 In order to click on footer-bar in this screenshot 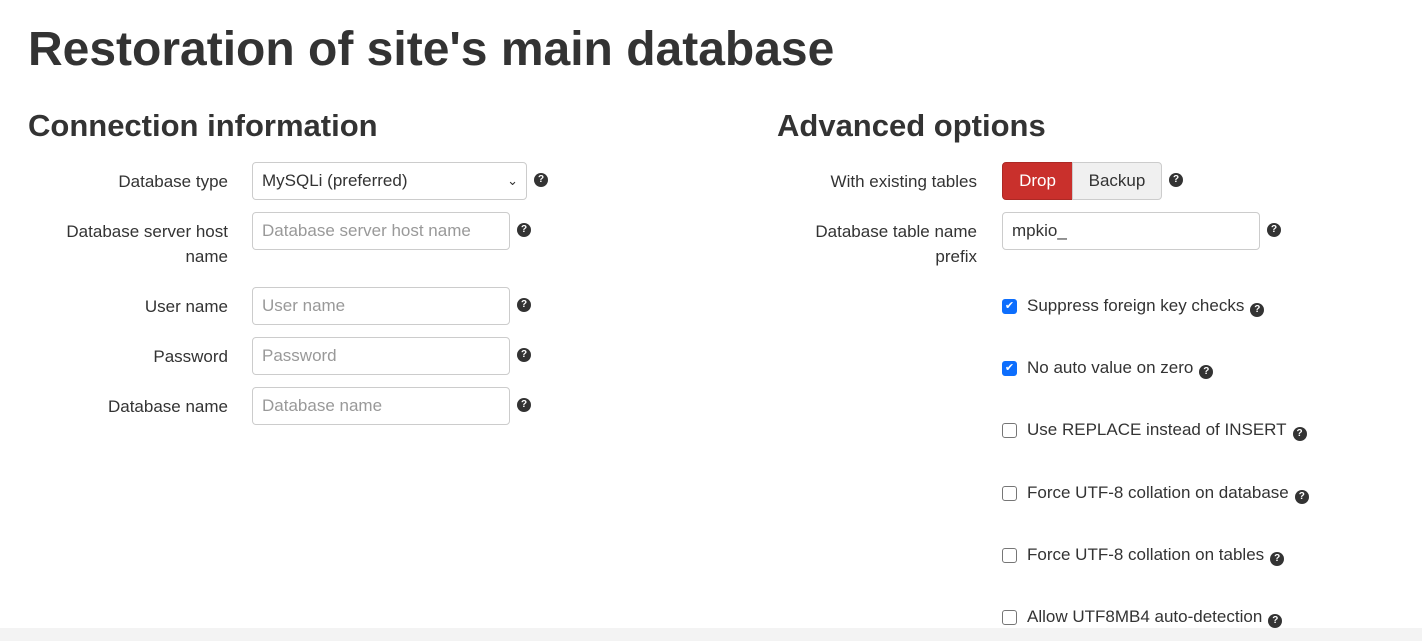, I will do `click(711, 634)`.